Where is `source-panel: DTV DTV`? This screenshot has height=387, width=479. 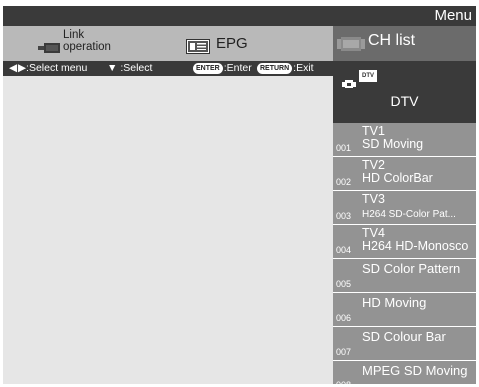 source-panel: DTV DTV is located at coordinates (404, 92).